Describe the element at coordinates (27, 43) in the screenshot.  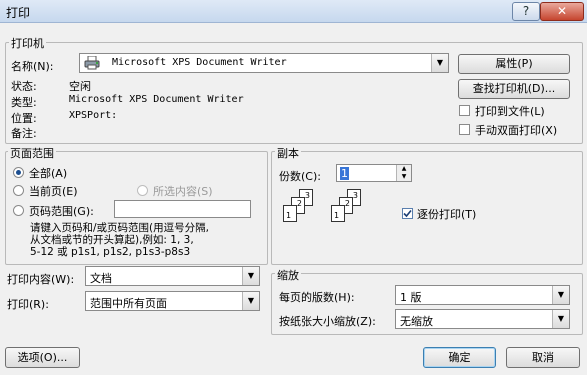
I see `printer-group-label: 打印机` at that location.